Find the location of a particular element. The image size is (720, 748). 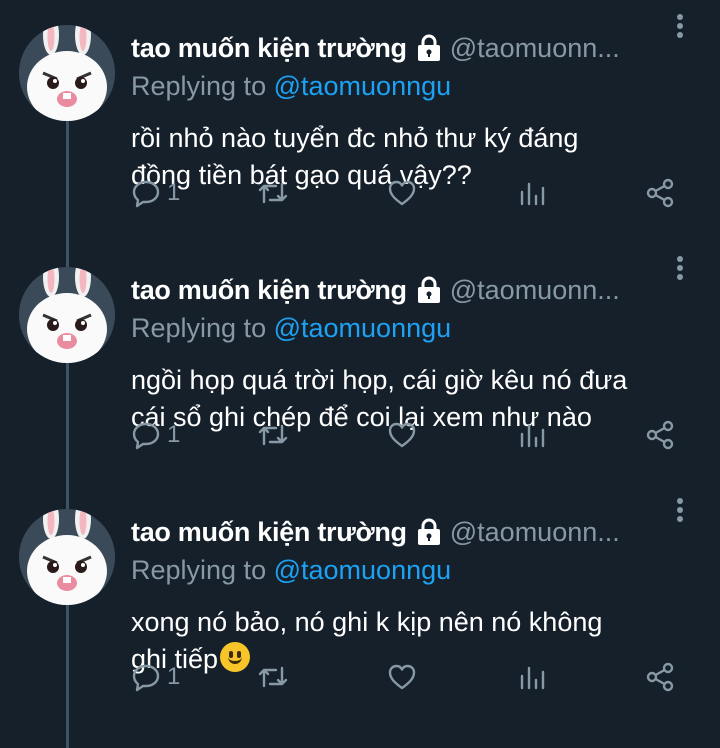

tweet-text-line: rồi nhỏ nào tuyển đc nhỏ thư ký đáng is located at coordinates (355, 138).